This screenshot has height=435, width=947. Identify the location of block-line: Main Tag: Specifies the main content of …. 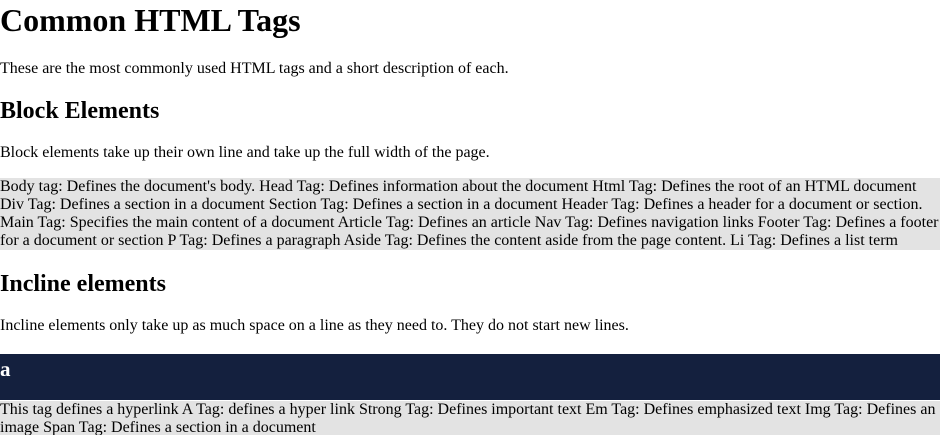
(469, 222).